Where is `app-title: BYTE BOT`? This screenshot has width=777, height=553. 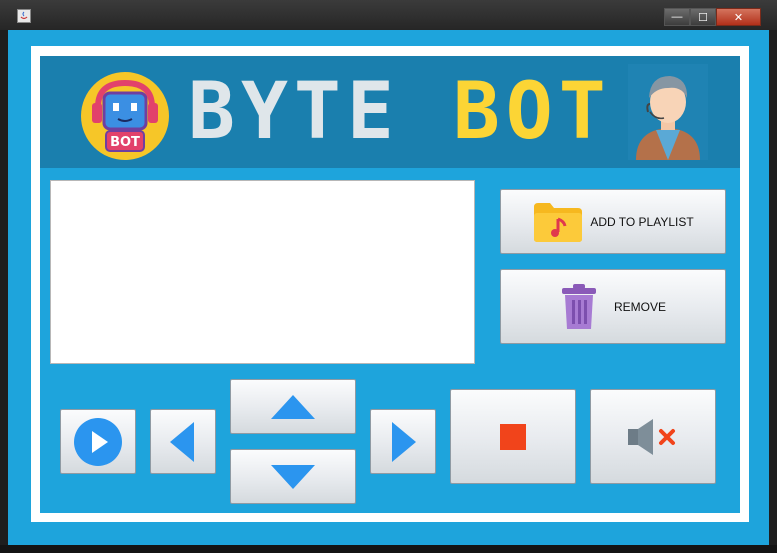
app-title: BYTE BOT is located at coordinates (400, 112).